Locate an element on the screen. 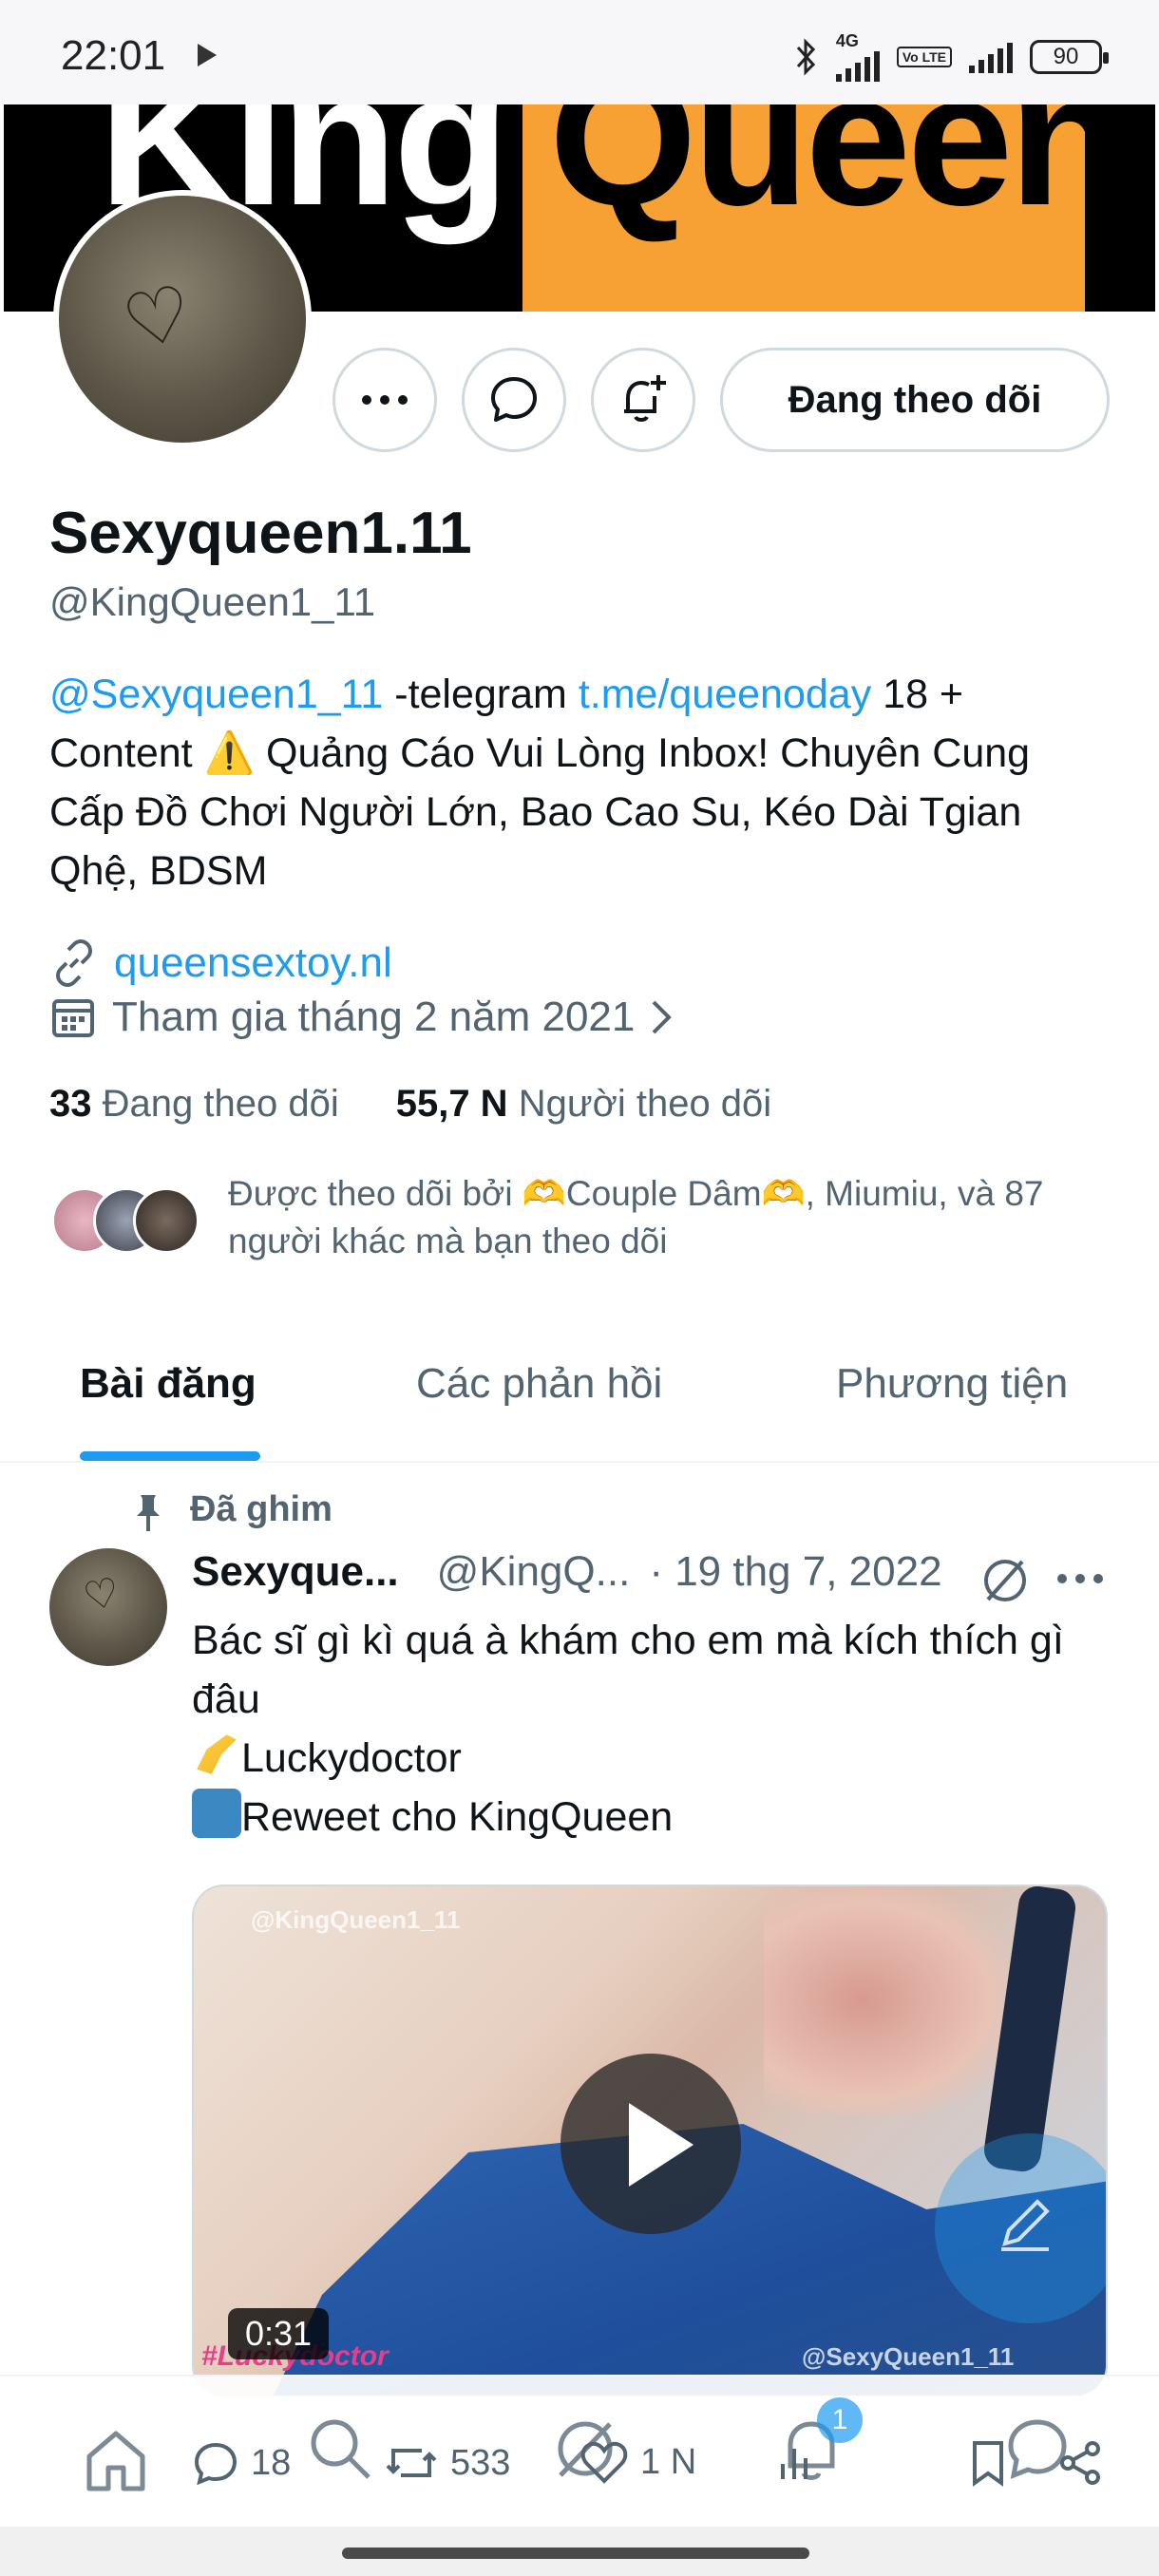  repeat-emoji-icon is located at coordinates (216, 1813).